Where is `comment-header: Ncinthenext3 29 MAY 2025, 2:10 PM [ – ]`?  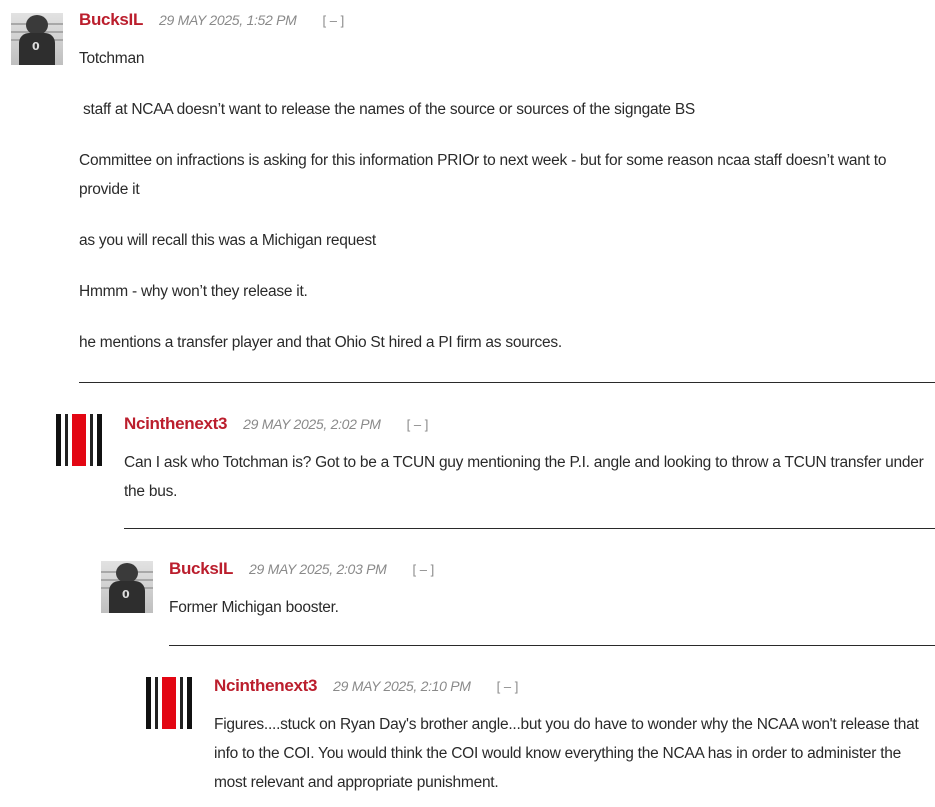 comment-header: Ncinthenext3 29 MAY 2025, 2:10 PM [ – ] is located at coordinates (366, 686).